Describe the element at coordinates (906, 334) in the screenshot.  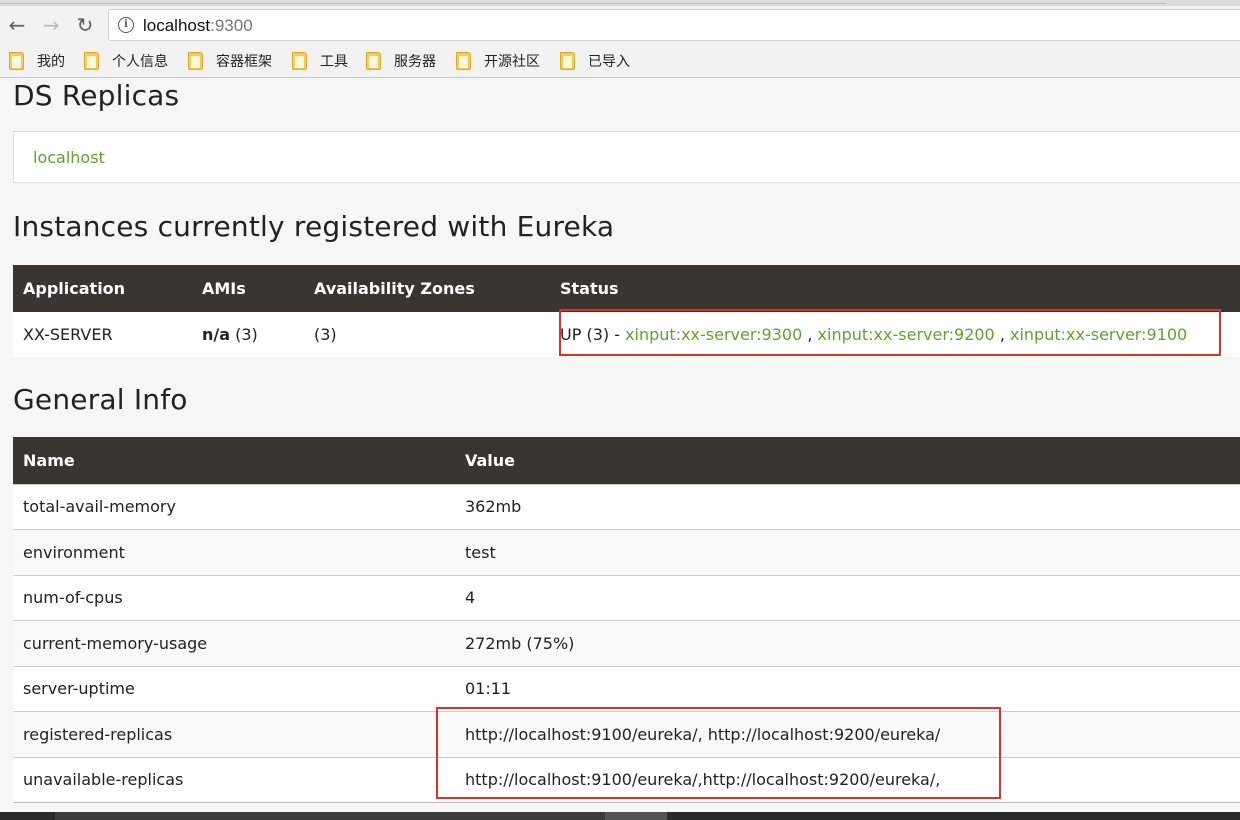
I see `instance-link: xinput:xx-server:9200` at that location.